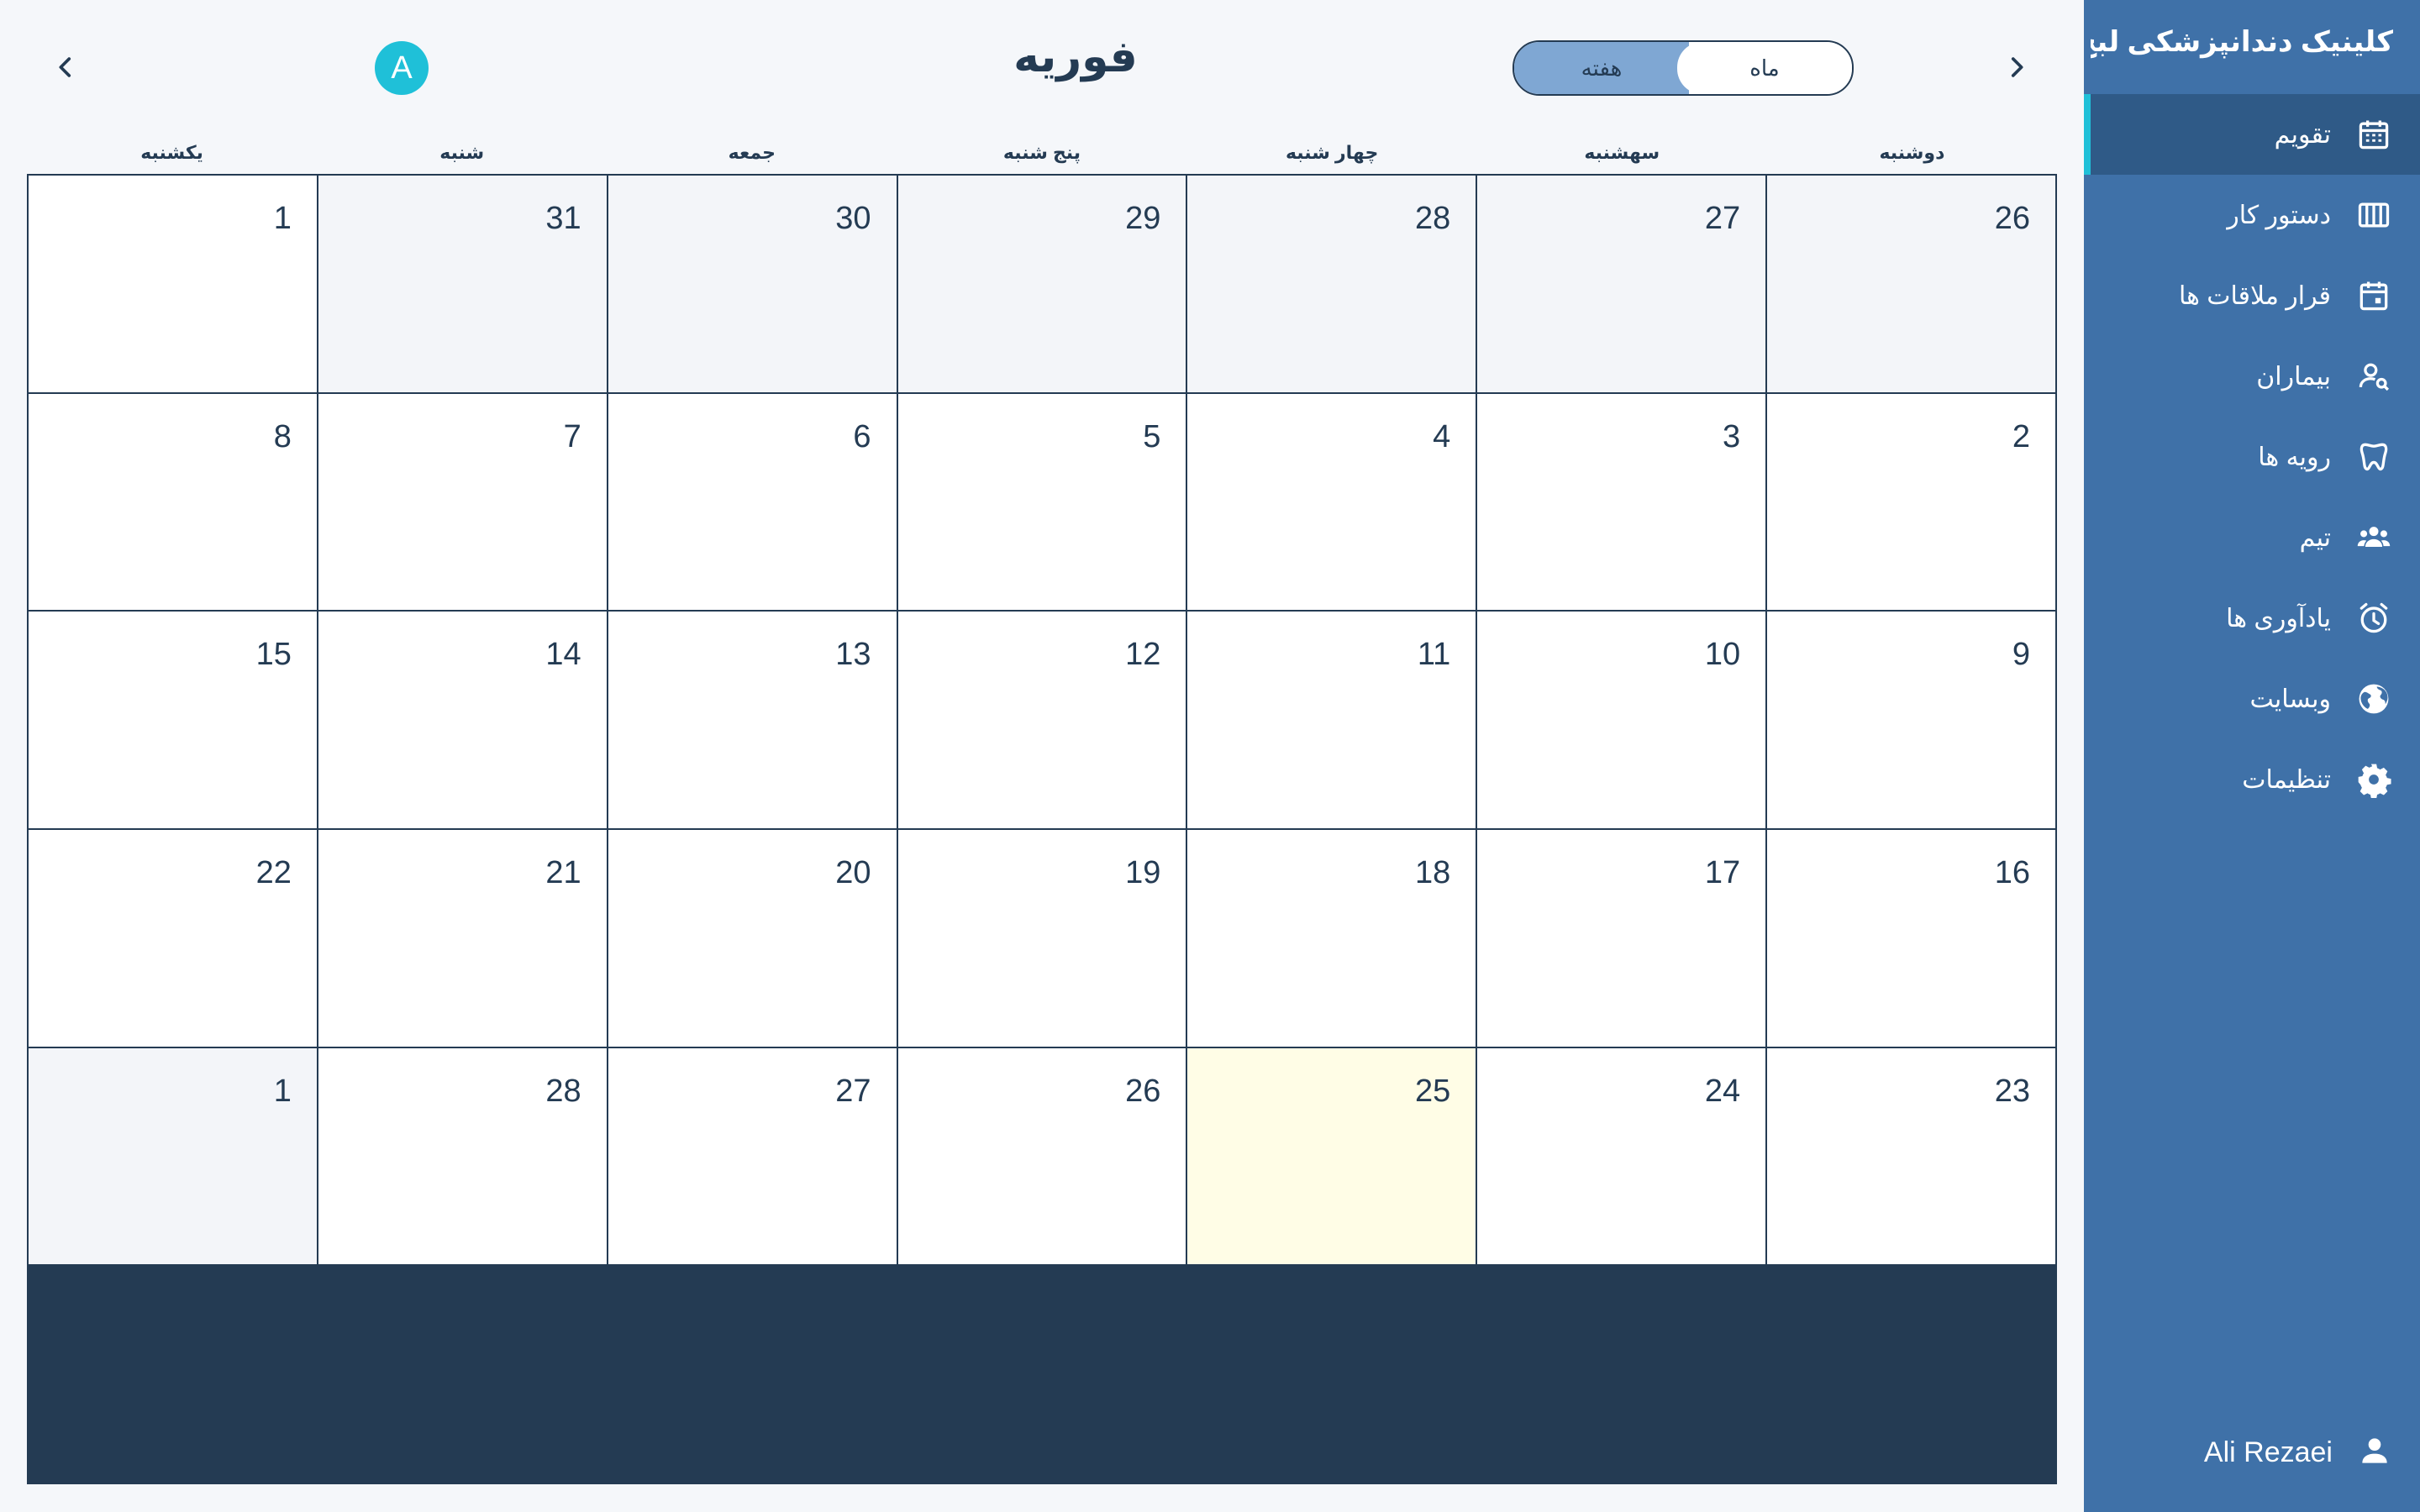 This screenshot has width=2420, height=1512. Describe the element at coordinates (2373, 537) in the screenshot. I see `team-icon` at that location.